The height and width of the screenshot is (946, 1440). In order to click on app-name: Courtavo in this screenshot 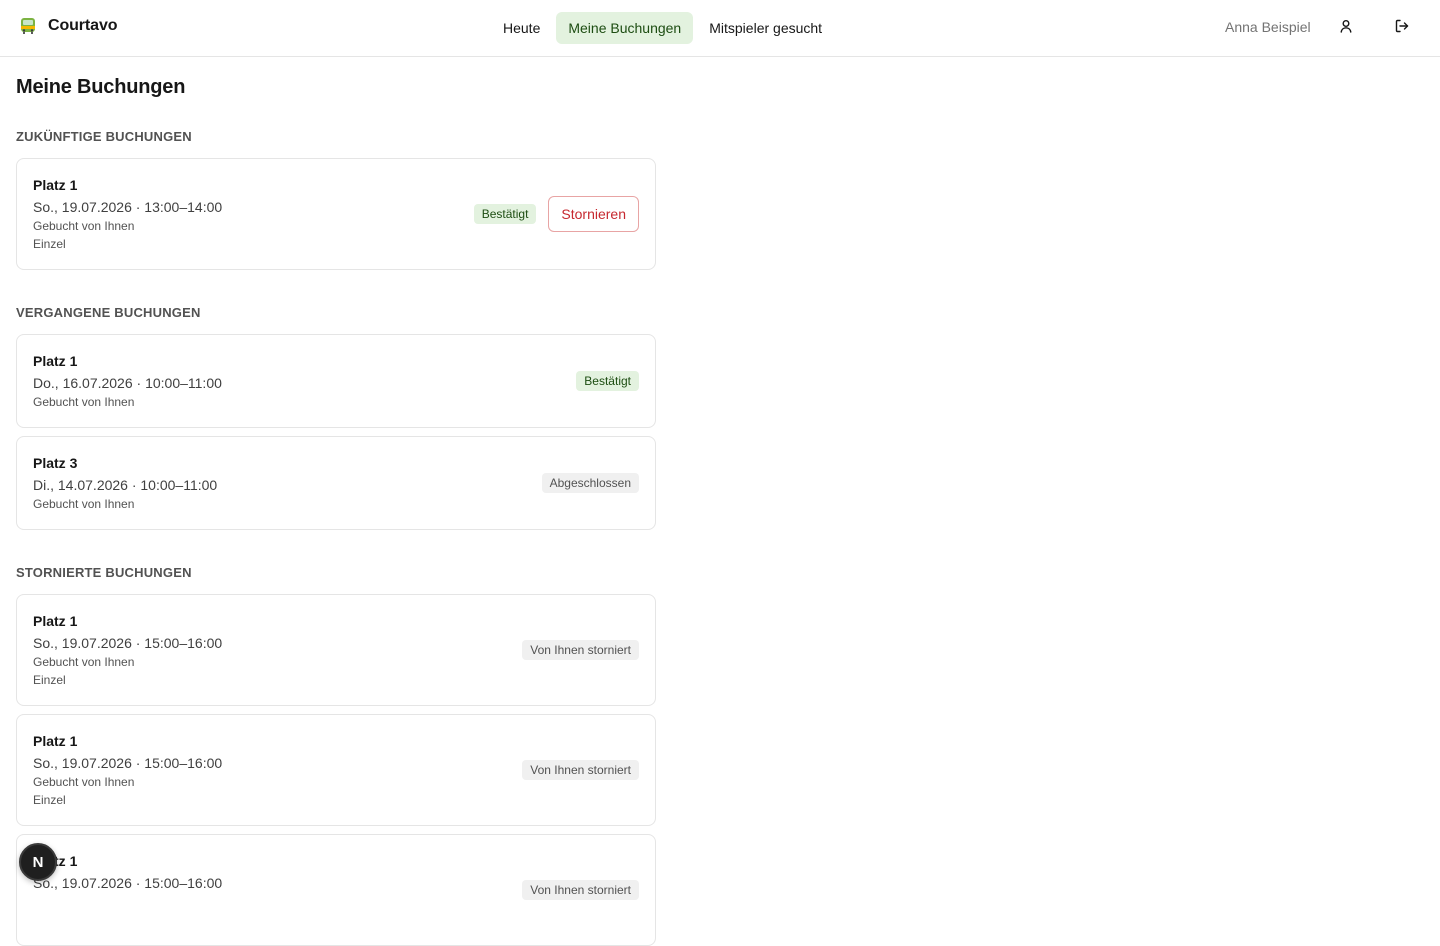, I will do `click(83, 25)`.